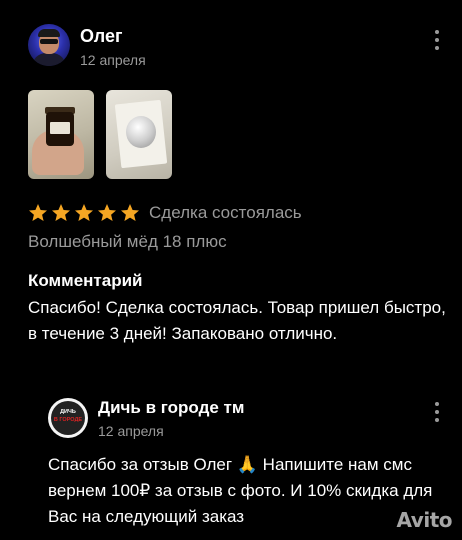 The width and height of the screenshot is (462, 540). Describe the element at coordinates (437, 40) in the screenshot. I see `more-options-icon` at that location.